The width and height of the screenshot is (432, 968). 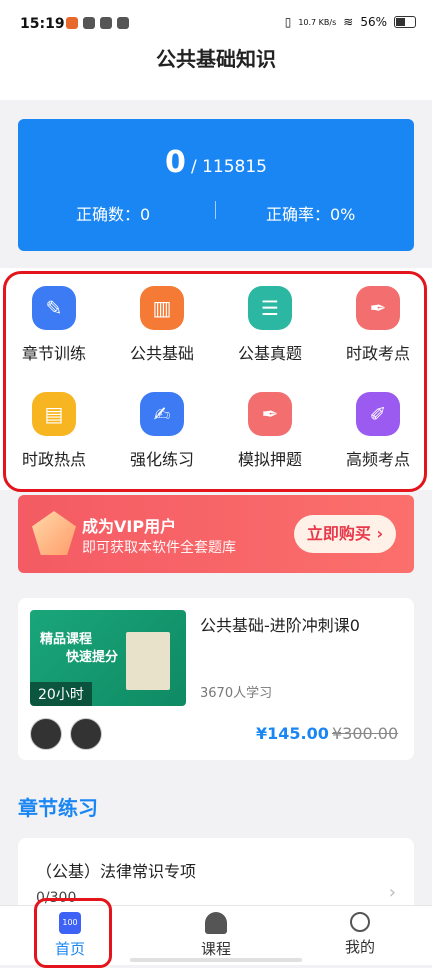 What do you see at coordinates (162, 414) in the screenshot?
I see `edit-icon: ✍` at bounding box center [162, 414].